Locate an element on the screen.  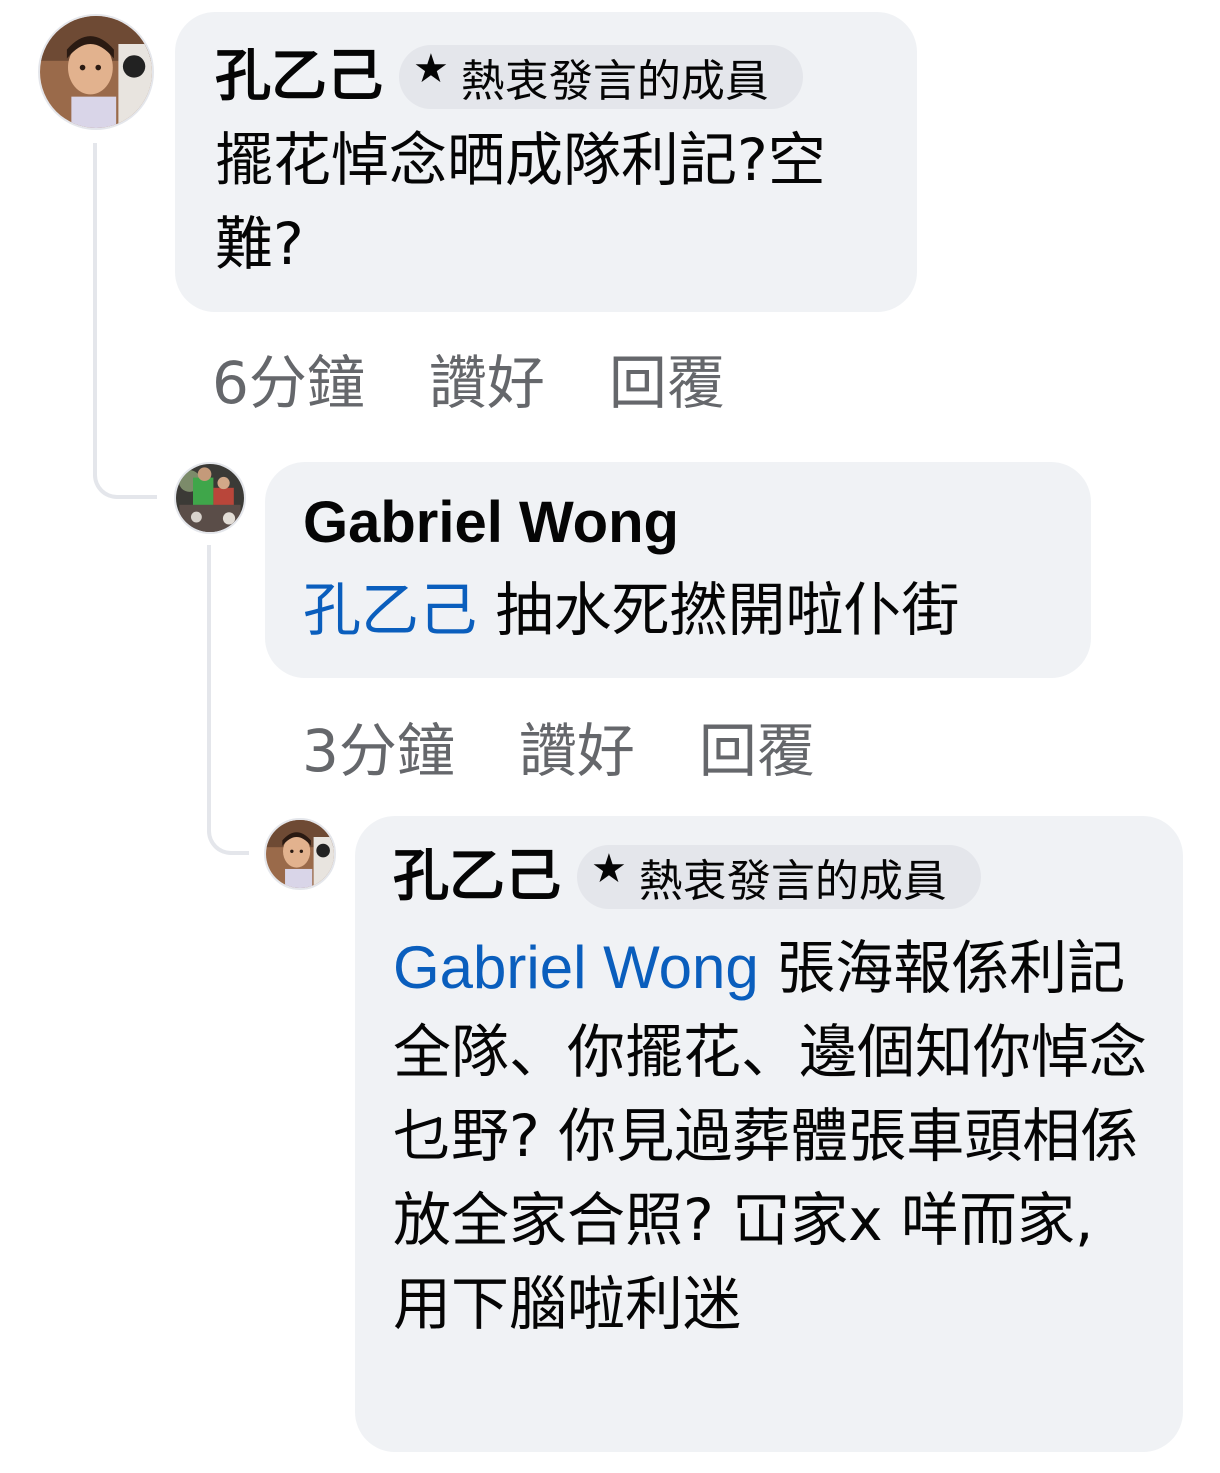
comment-actions: 6分鐘 讚好 回覆 is located at coordinates (500, 378).